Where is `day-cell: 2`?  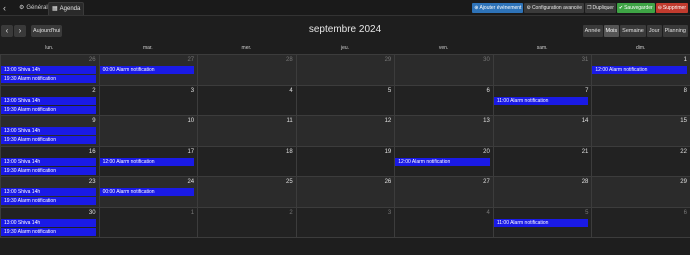 day-cell: 2 is located at coordinates (246, 221).